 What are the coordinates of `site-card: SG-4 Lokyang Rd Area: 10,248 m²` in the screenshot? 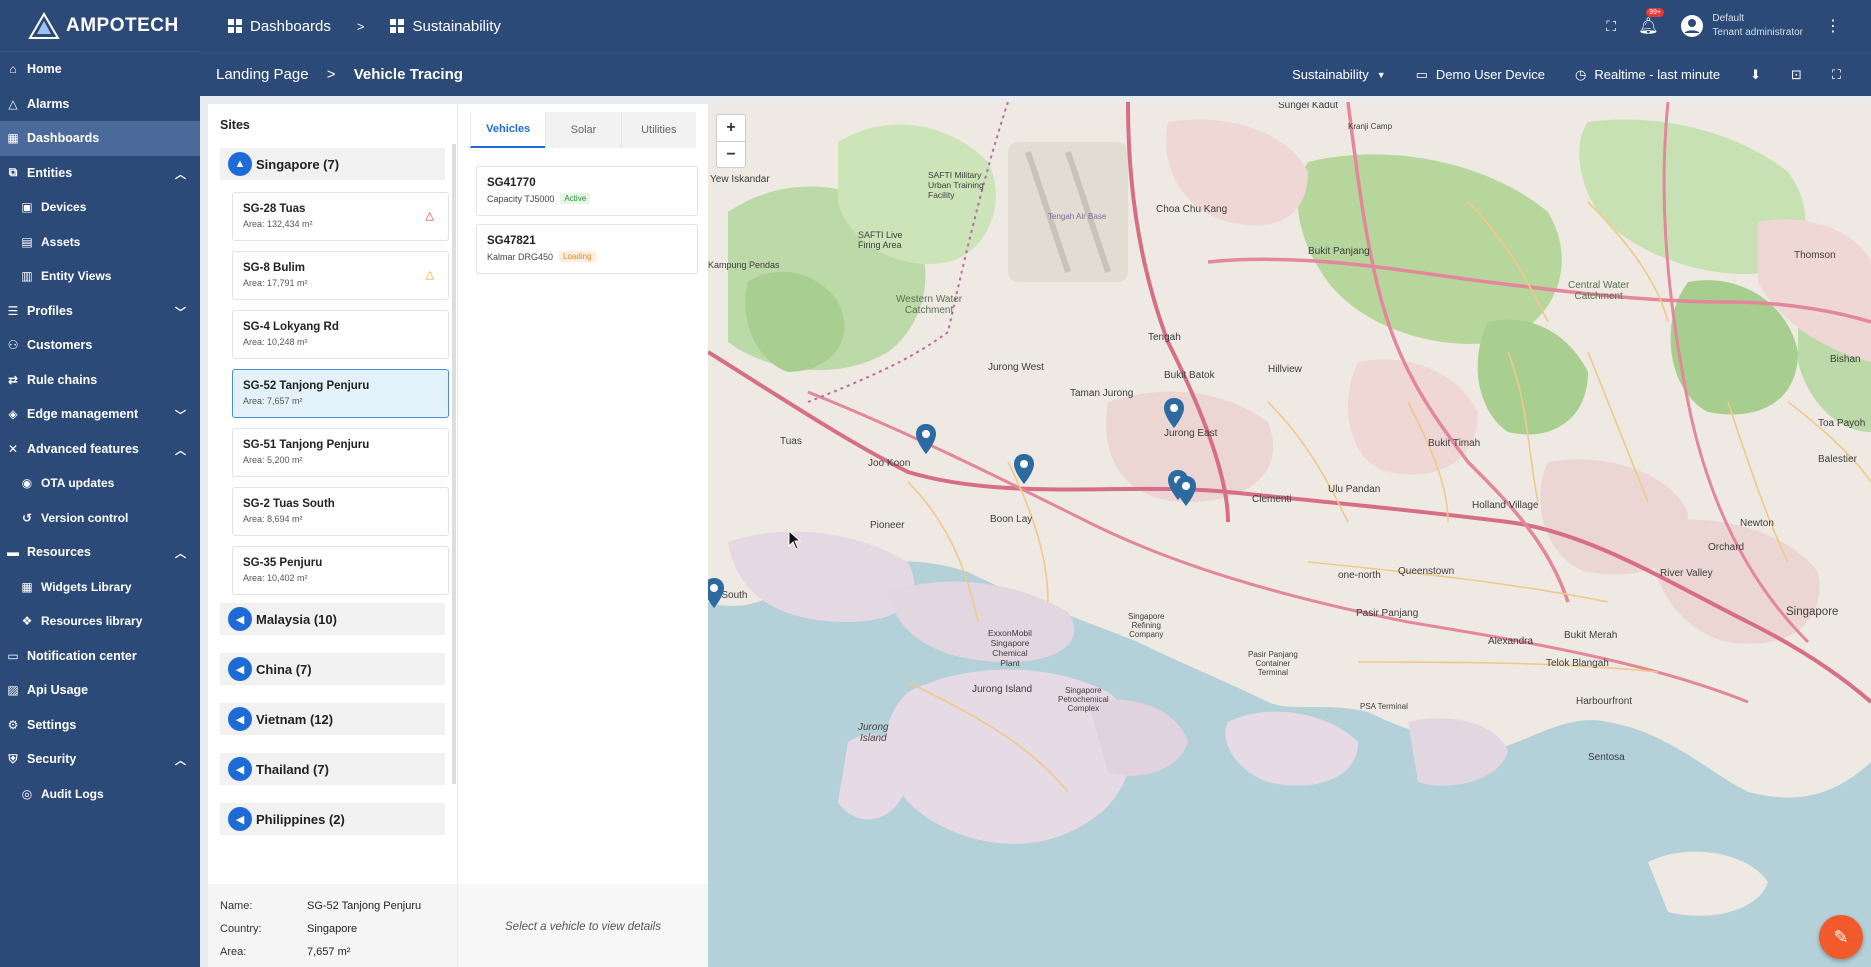 It's located at (340, 334).